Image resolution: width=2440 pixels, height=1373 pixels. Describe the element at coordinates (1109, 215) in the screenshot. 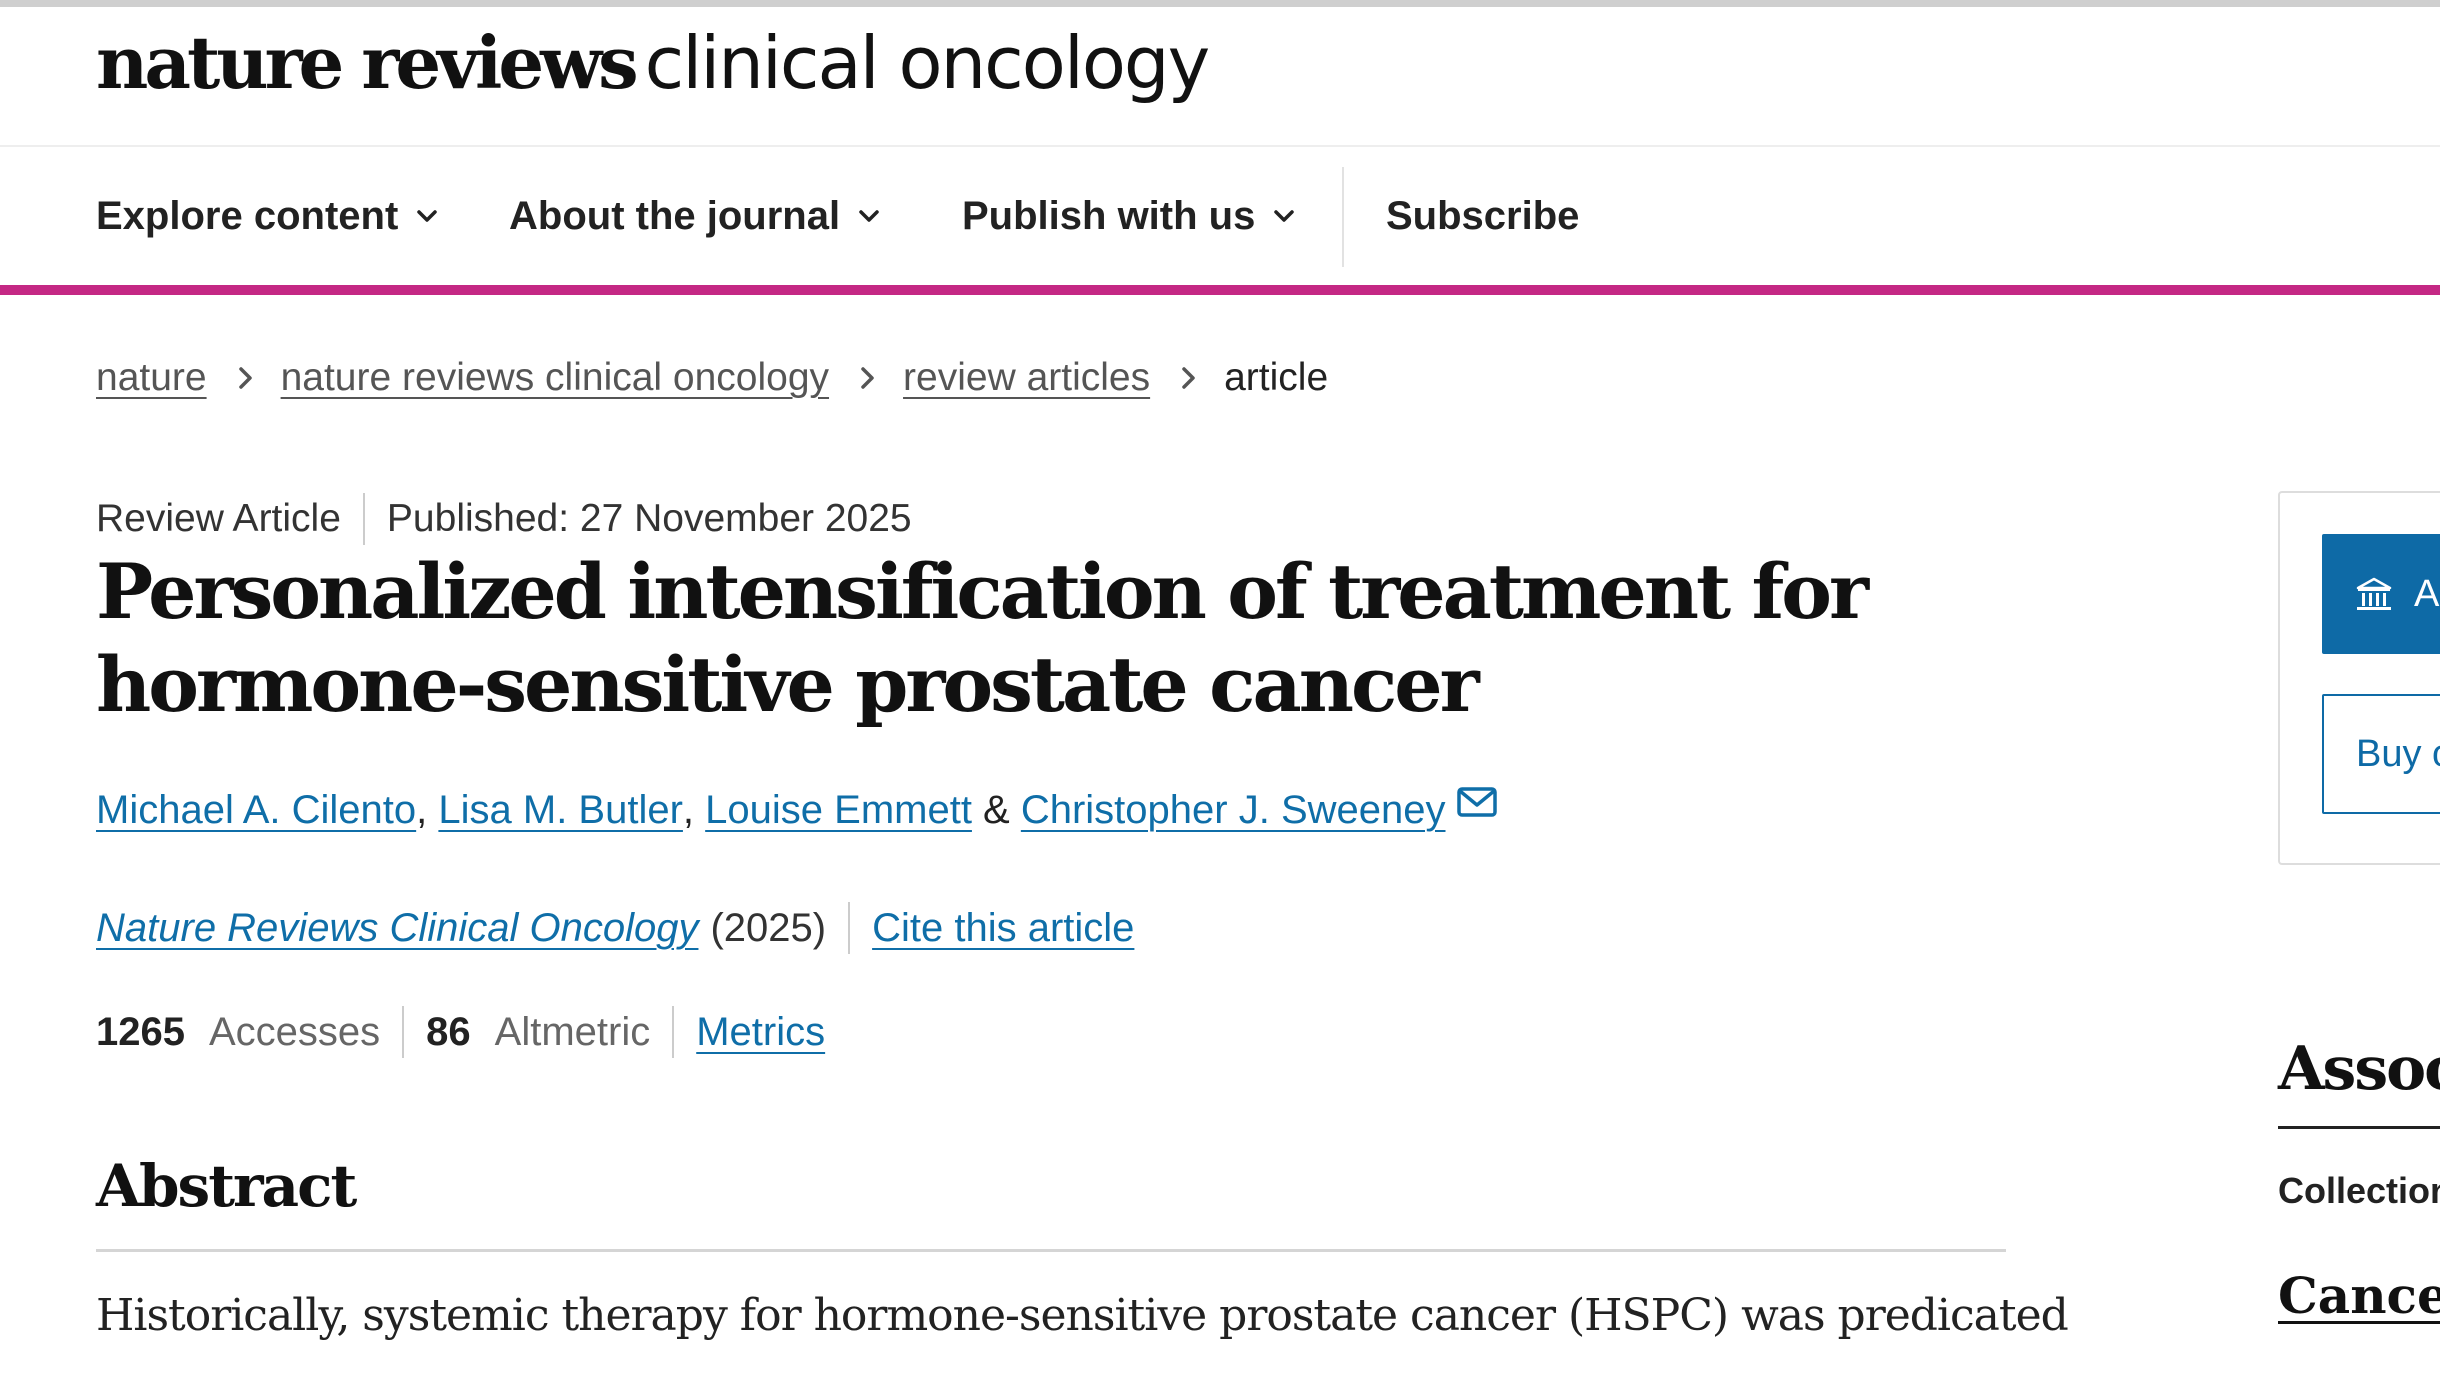

I see `nav-item-label: Publish with us` at that location.